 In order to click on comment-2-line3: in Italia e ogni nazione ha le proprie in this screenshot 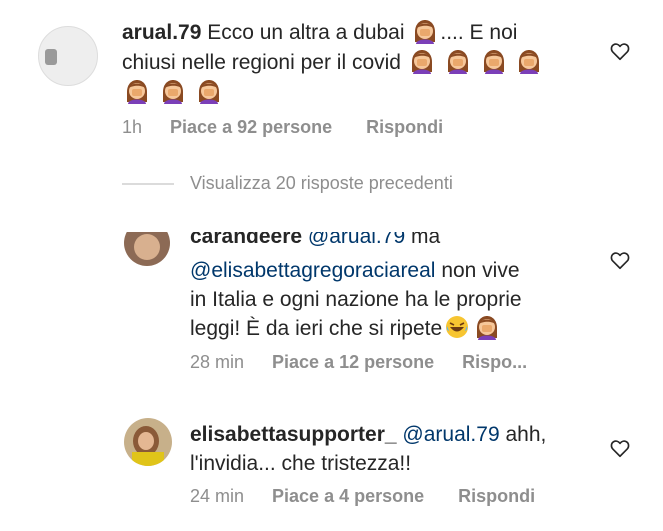, I will do `click(356, 299)`.